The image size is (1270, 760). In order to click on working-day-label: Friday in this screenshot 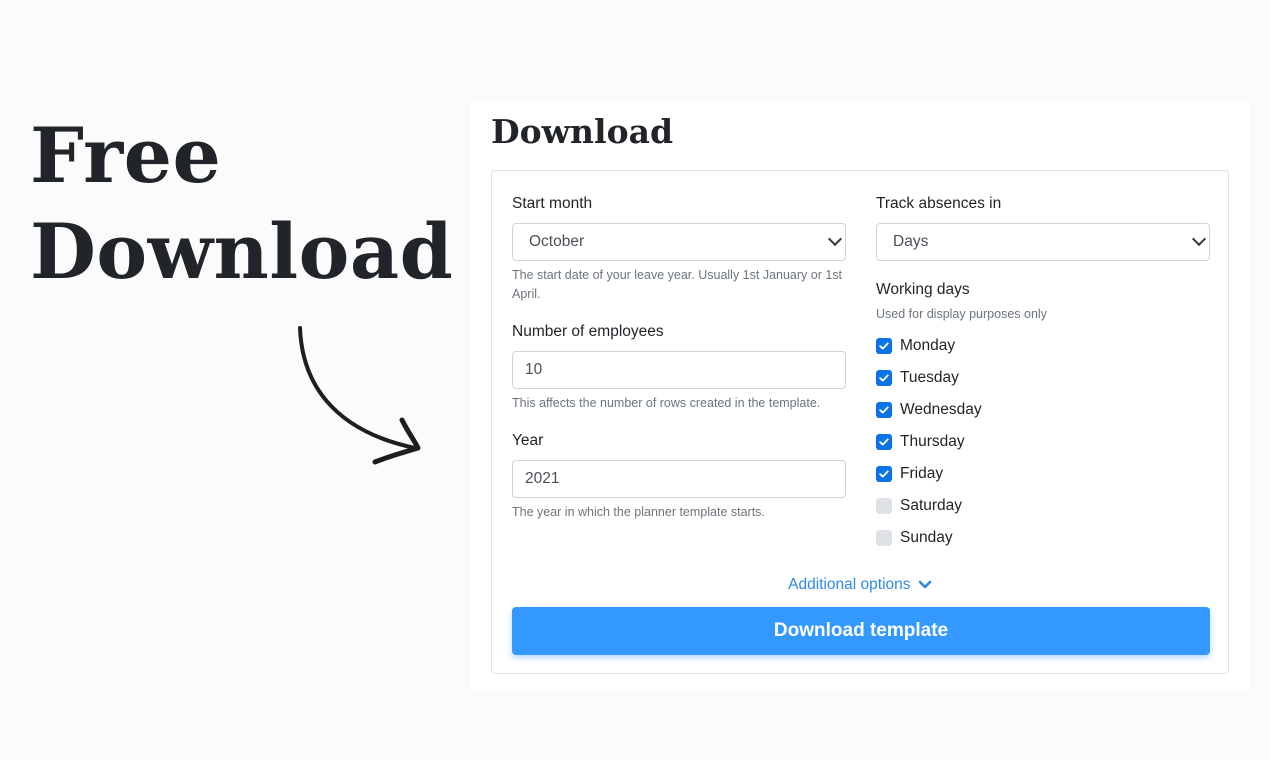, I will do `click(922, 473)`.